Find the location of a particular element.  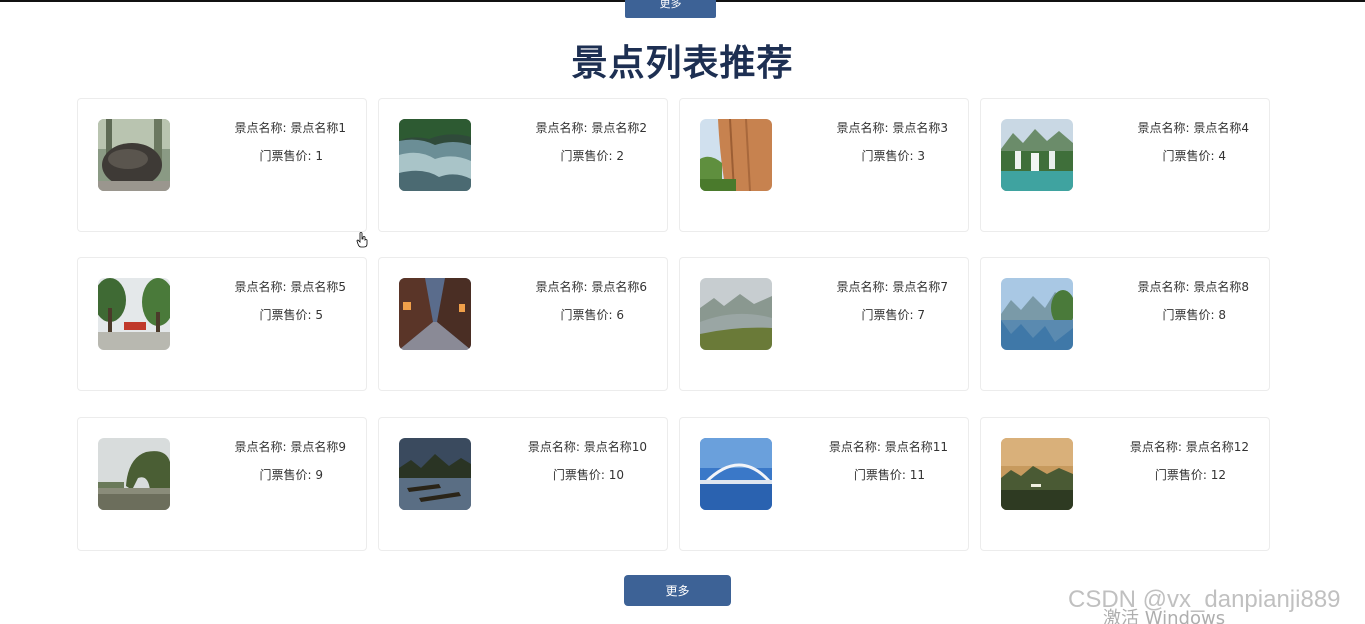

spot-price: 9 is located at coordinates (319, 475).